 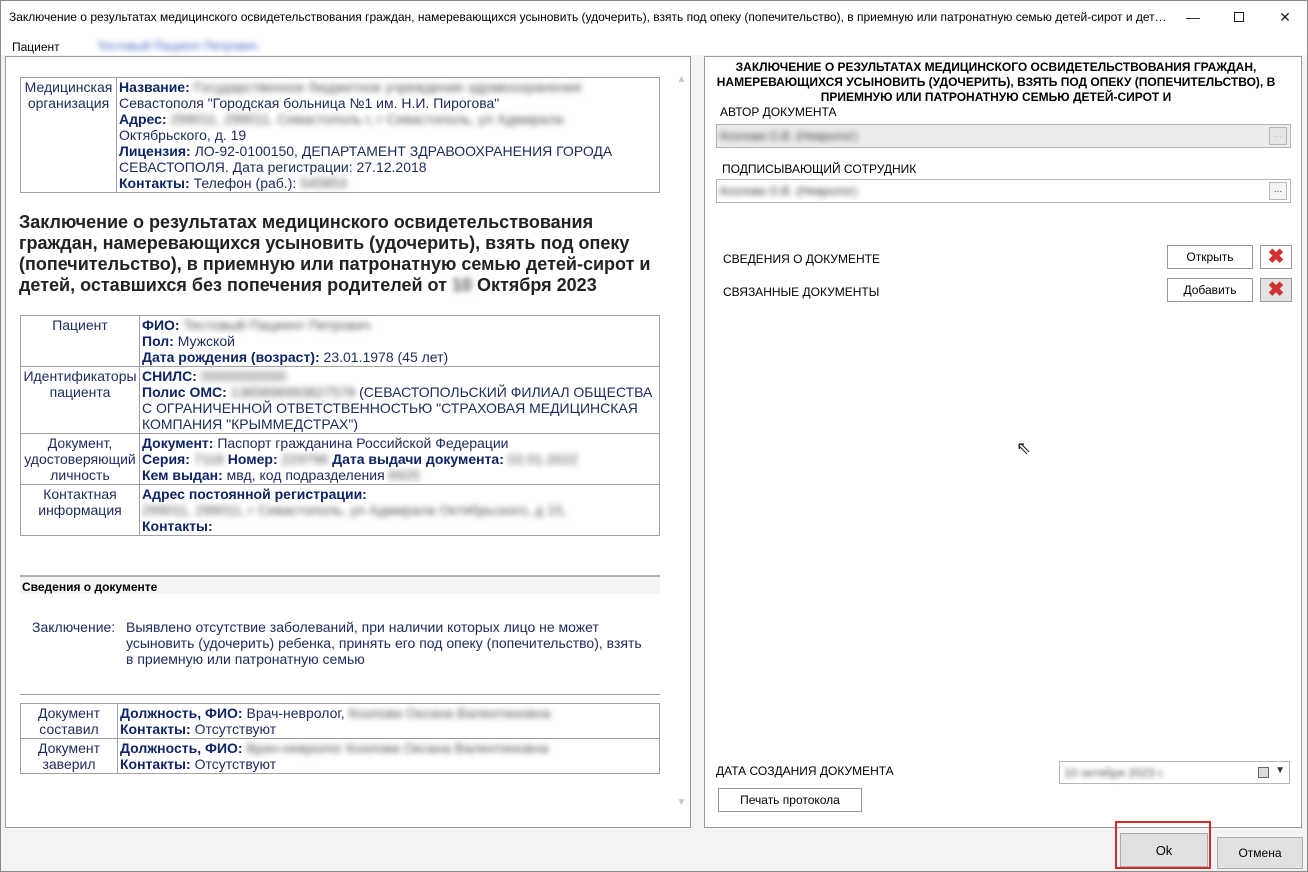 I want to click on series-key: Серия:, so click(x=166, y=459).